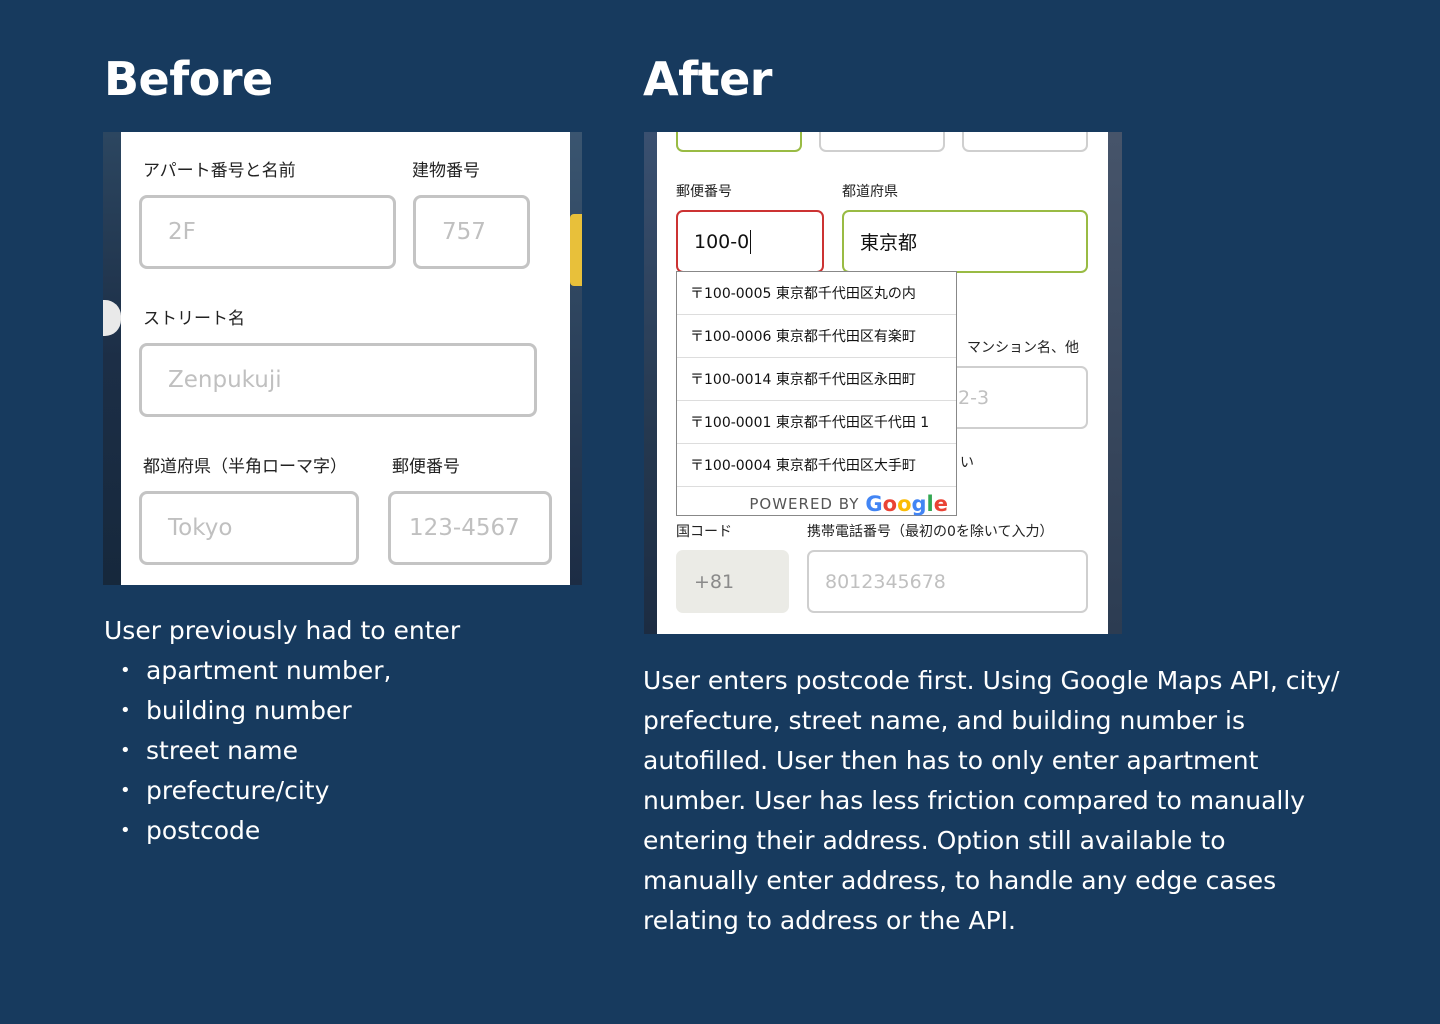  Describe the element at coordinates (247, 831) in the screenshot. I see `list-item: postcode` at that location.